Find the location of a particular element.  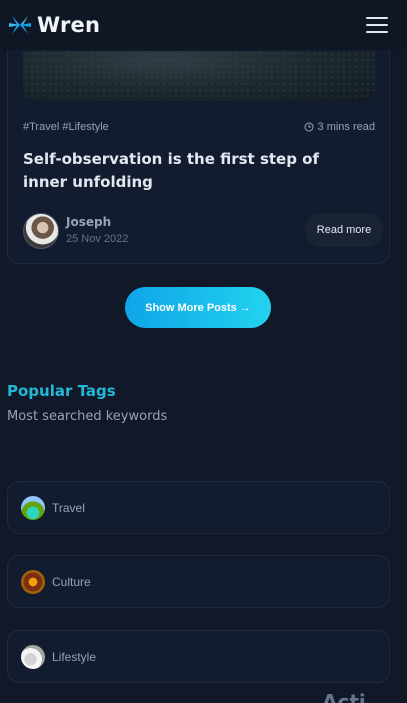

read-more-button: Read more is located at coordinates (344, 230).